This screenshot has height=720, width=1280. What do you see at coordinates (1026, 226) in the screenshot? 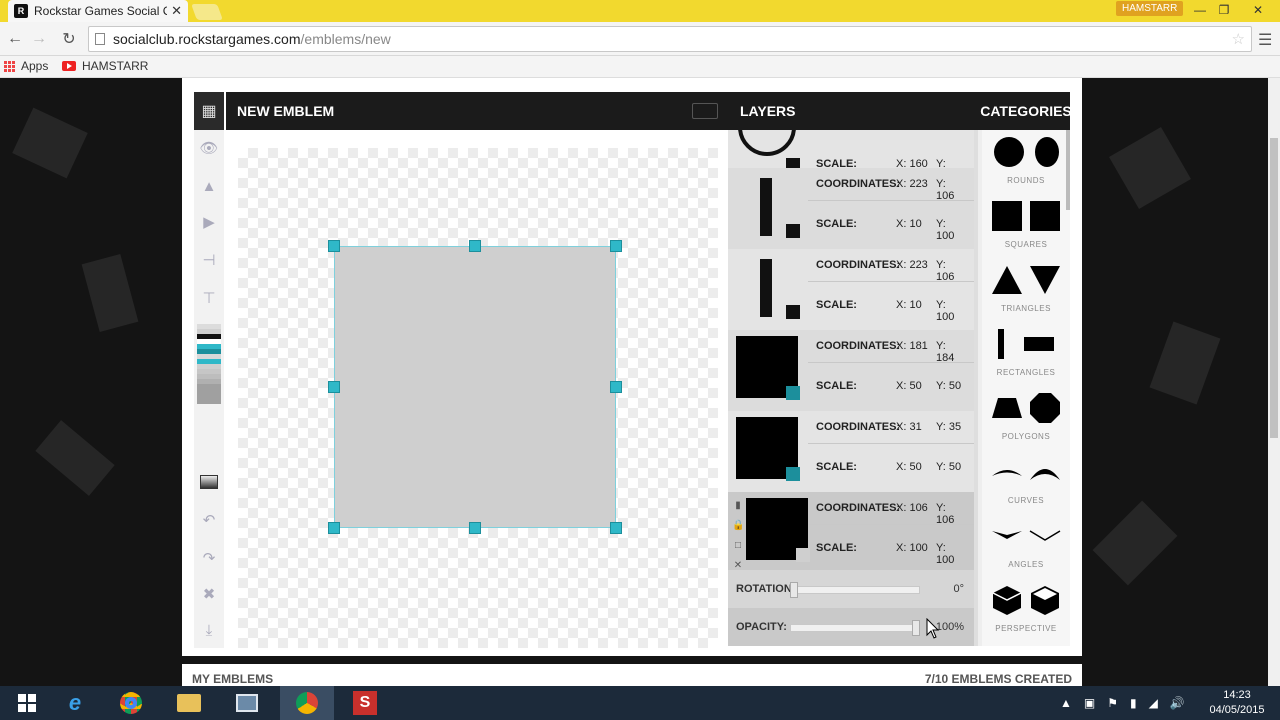
I see `category-squares: SQUARES` at bounding box center [1026, 226].